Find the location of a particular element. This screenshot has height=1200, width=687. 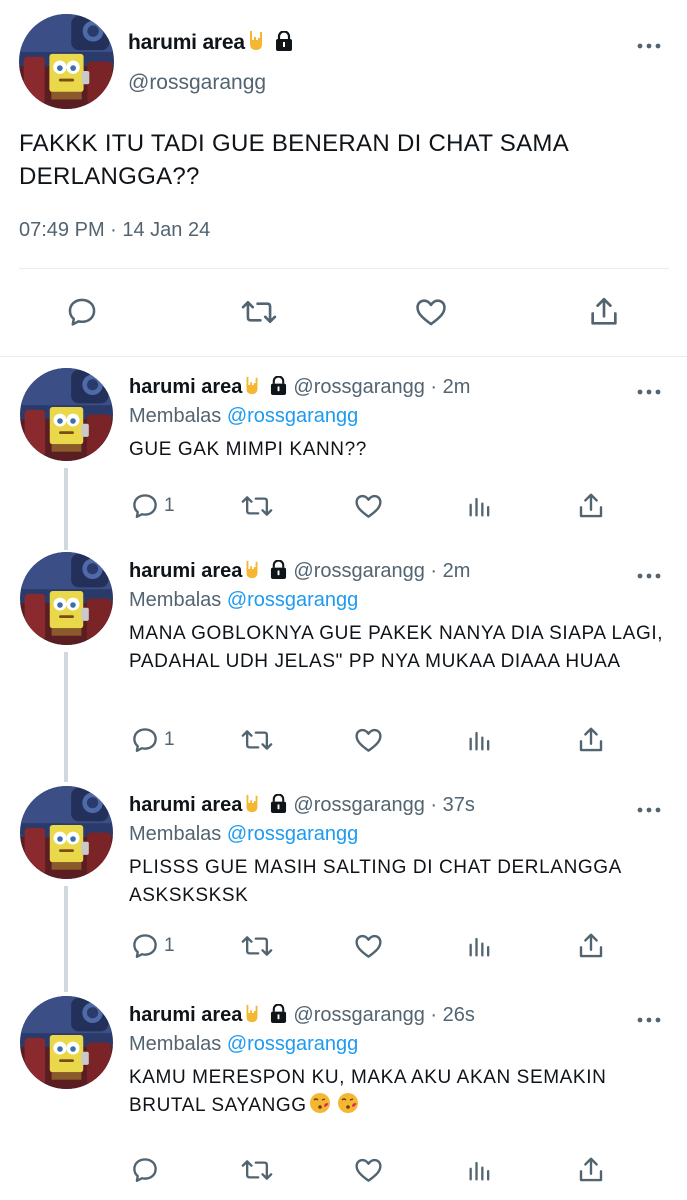

timestamp: 07:49 PM · 14 Jan 24 is located at coordinates (114, 230).